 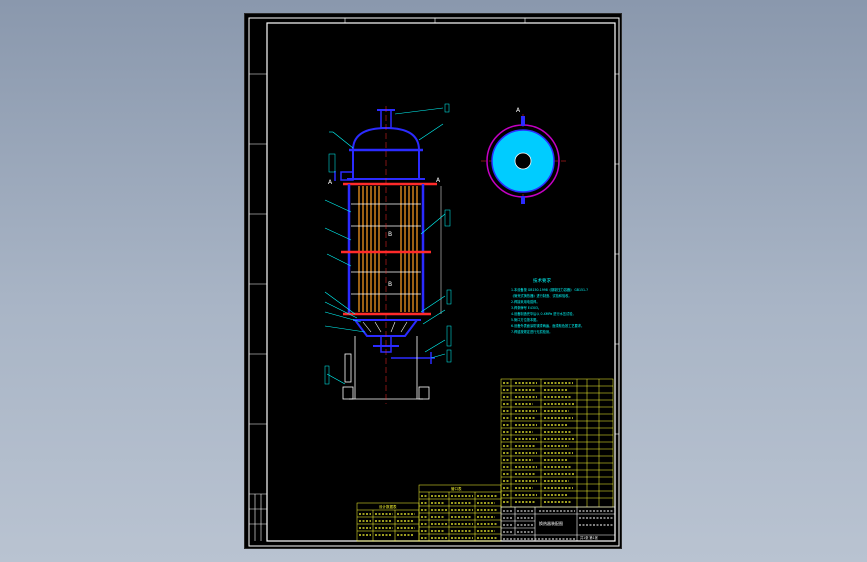 I want to click on callout-numbers, so click(x=388, y=244).